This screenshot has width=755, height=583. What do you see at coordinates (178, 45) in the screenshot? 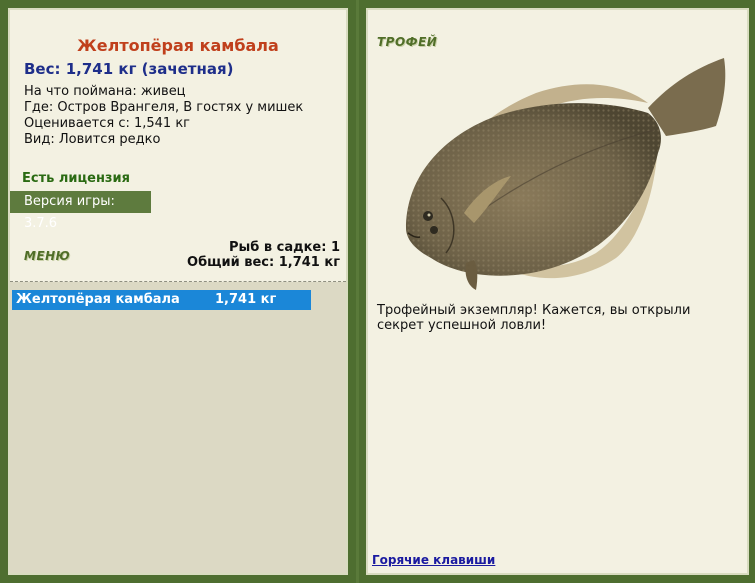
I see `fish-title: Желтопёрая камбала` at bounding box center [178, 45].